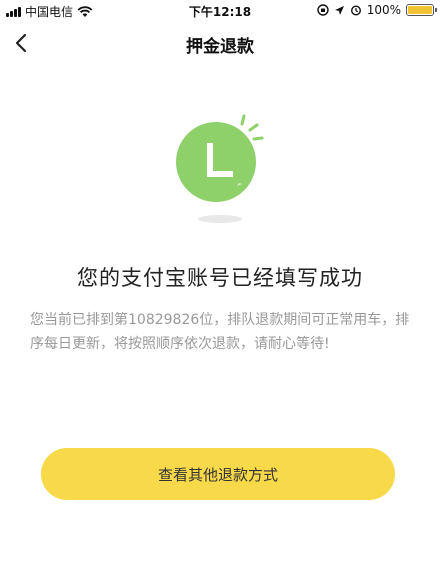 The image size is (440, 576). I want to click on battery-percentage: 100%, so click(383, 10).